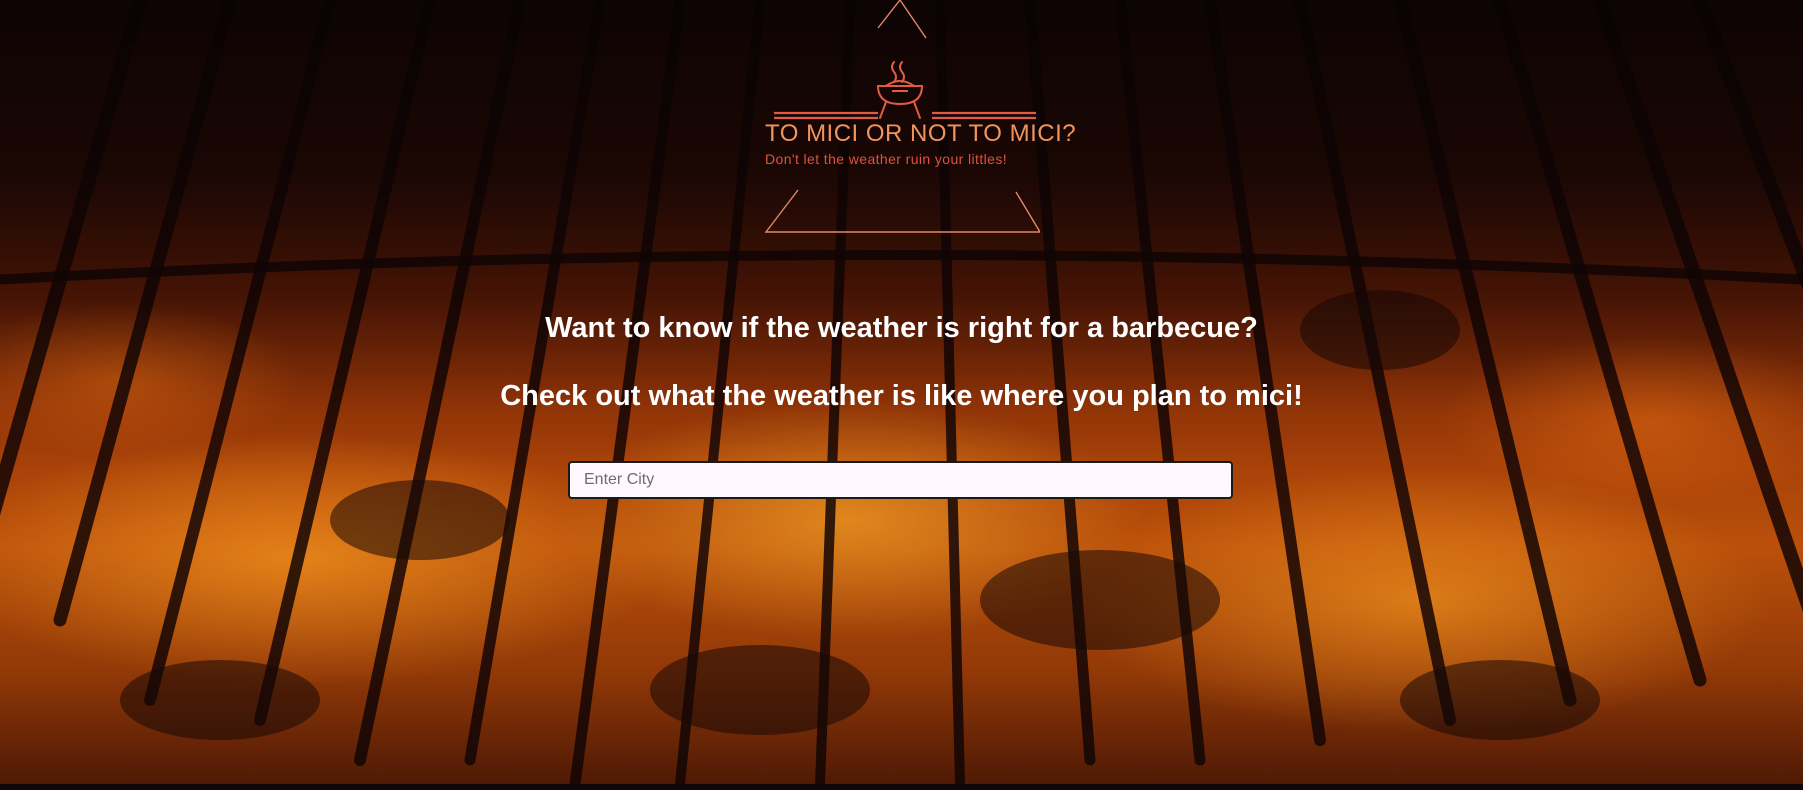 This screenshot has width=1803, height=790. Describe the element at coordinates (921, 133) in the screenshot. I see `logo-title: TO MICI OR NOT TO MICI?` at that location.